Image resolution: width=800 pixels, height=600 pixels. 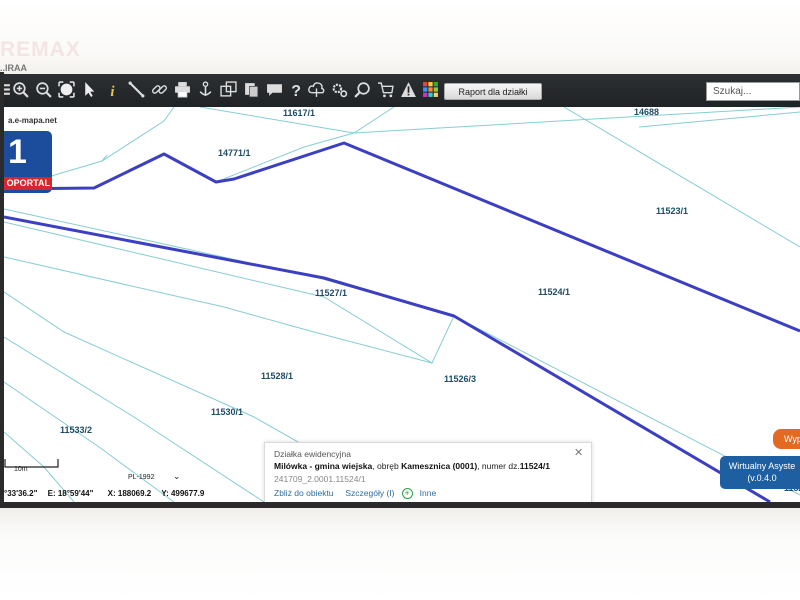 I want to click on parcel-label: 11528/1, so click(x=277, y=376).